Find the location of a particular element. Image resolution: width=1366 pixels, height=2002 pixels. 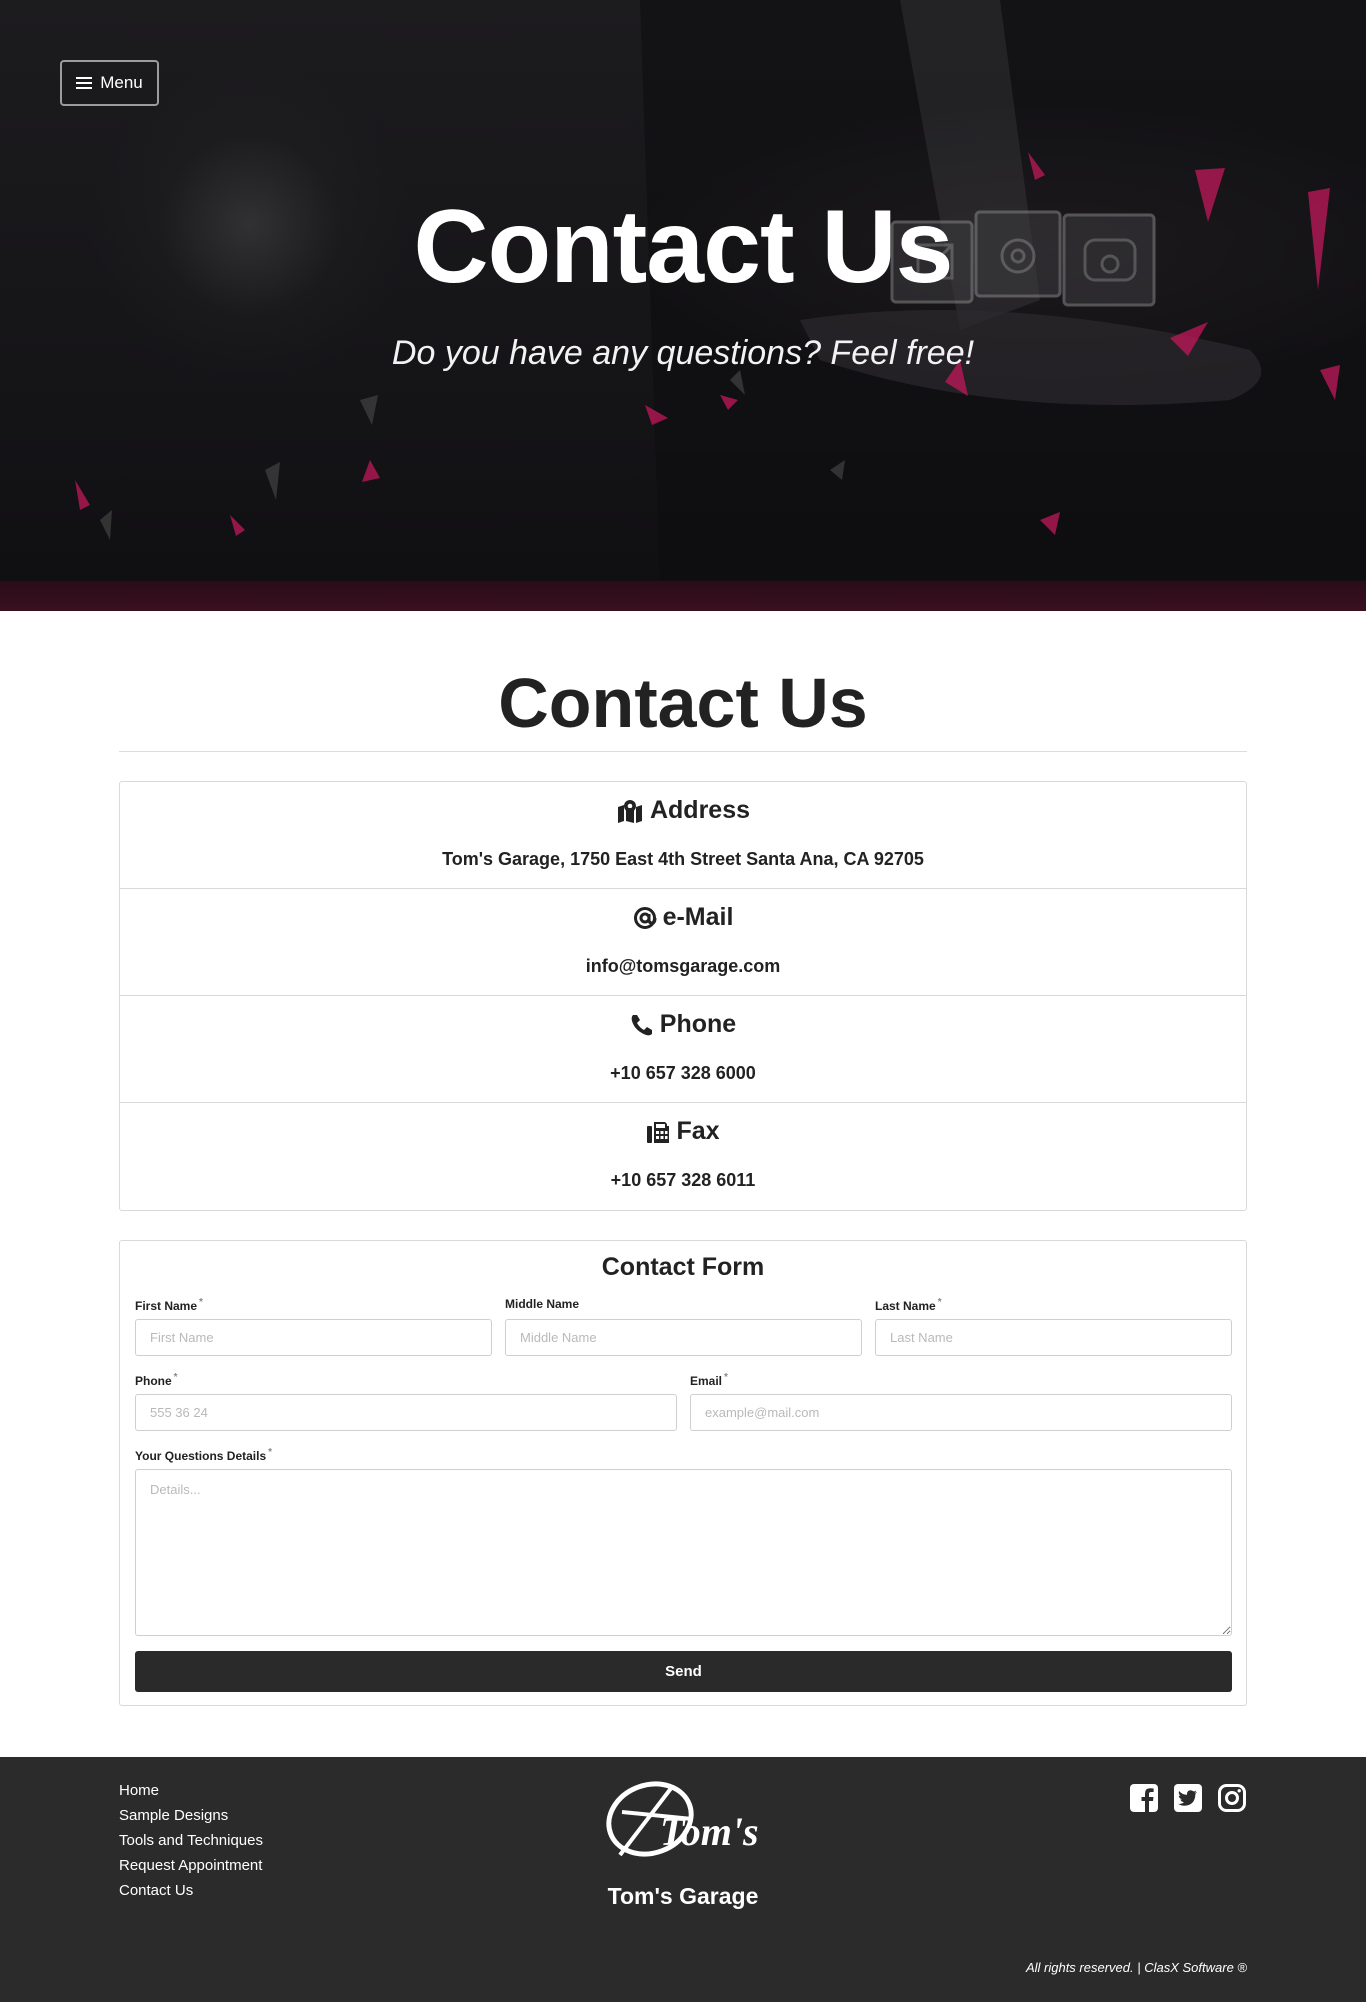

email-heading: e-Mail is located at coordinates (698, 917).